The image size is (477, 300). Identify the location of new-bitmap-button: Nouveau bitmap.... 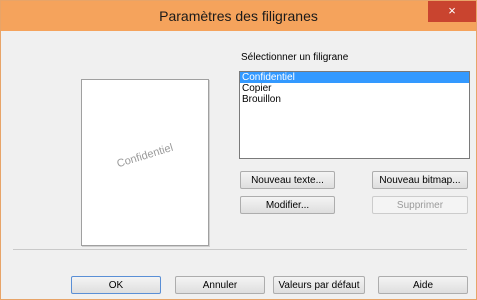
(420, 180).